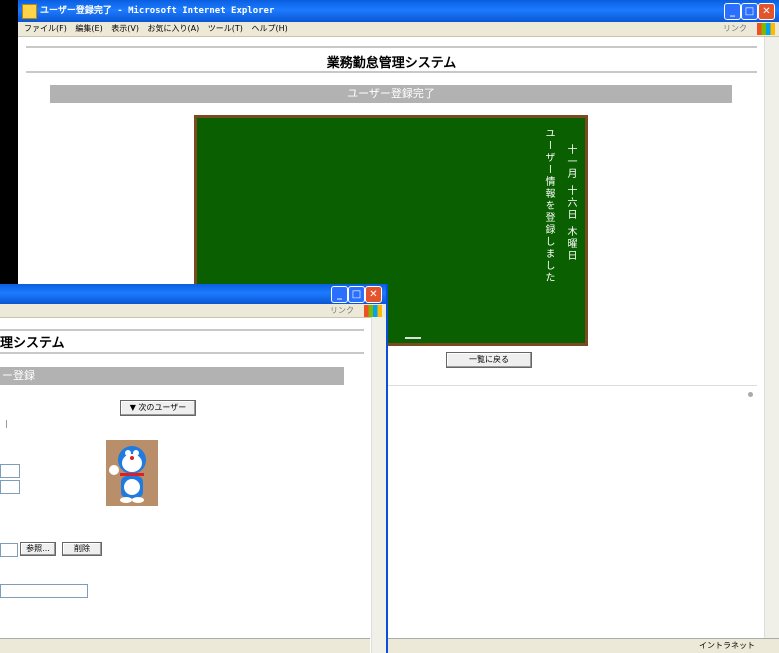 The width and height of the screenshot is (779, 653). Describe the element at coordinates (32, 343) in the screenshot. I see `front-system-title: 理システム` at that location.